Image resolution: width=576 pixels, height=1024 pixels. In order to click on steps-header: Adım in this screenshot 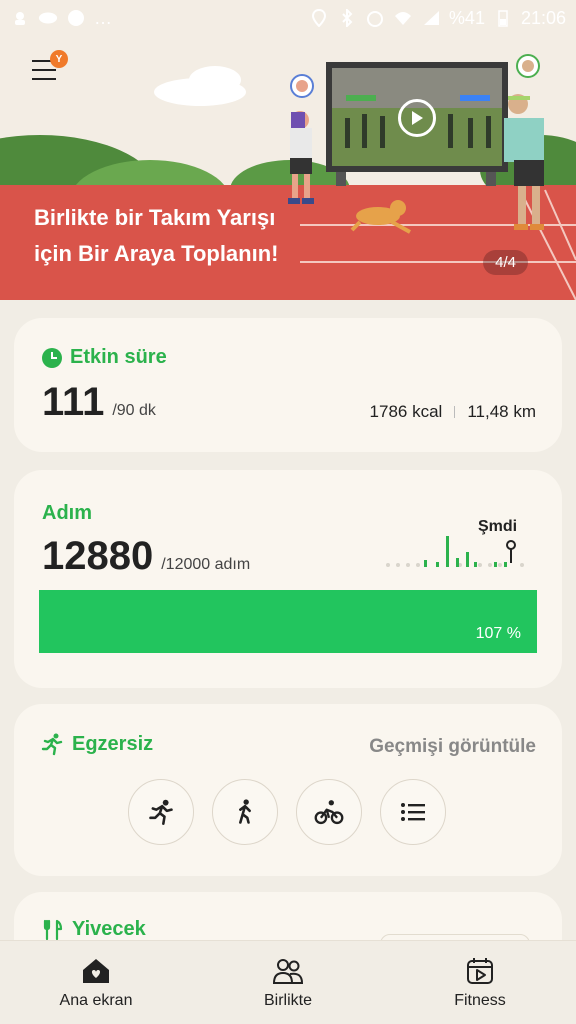, I will do `click(67, 513)`.